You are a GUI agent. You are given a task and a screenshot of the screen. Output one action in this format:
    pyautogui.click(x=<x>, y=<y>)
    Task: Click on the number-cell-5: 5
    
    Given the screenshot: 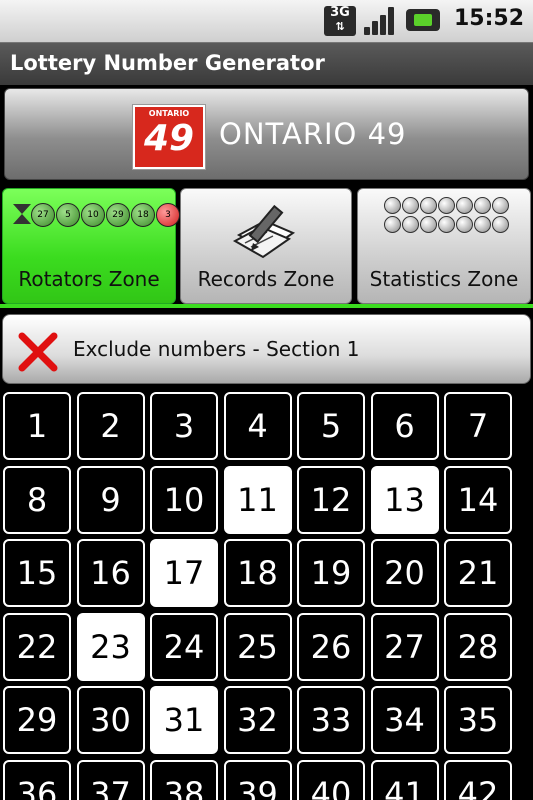 What is the action you would take?
    pyautogui.click(x=331, y=426)
    